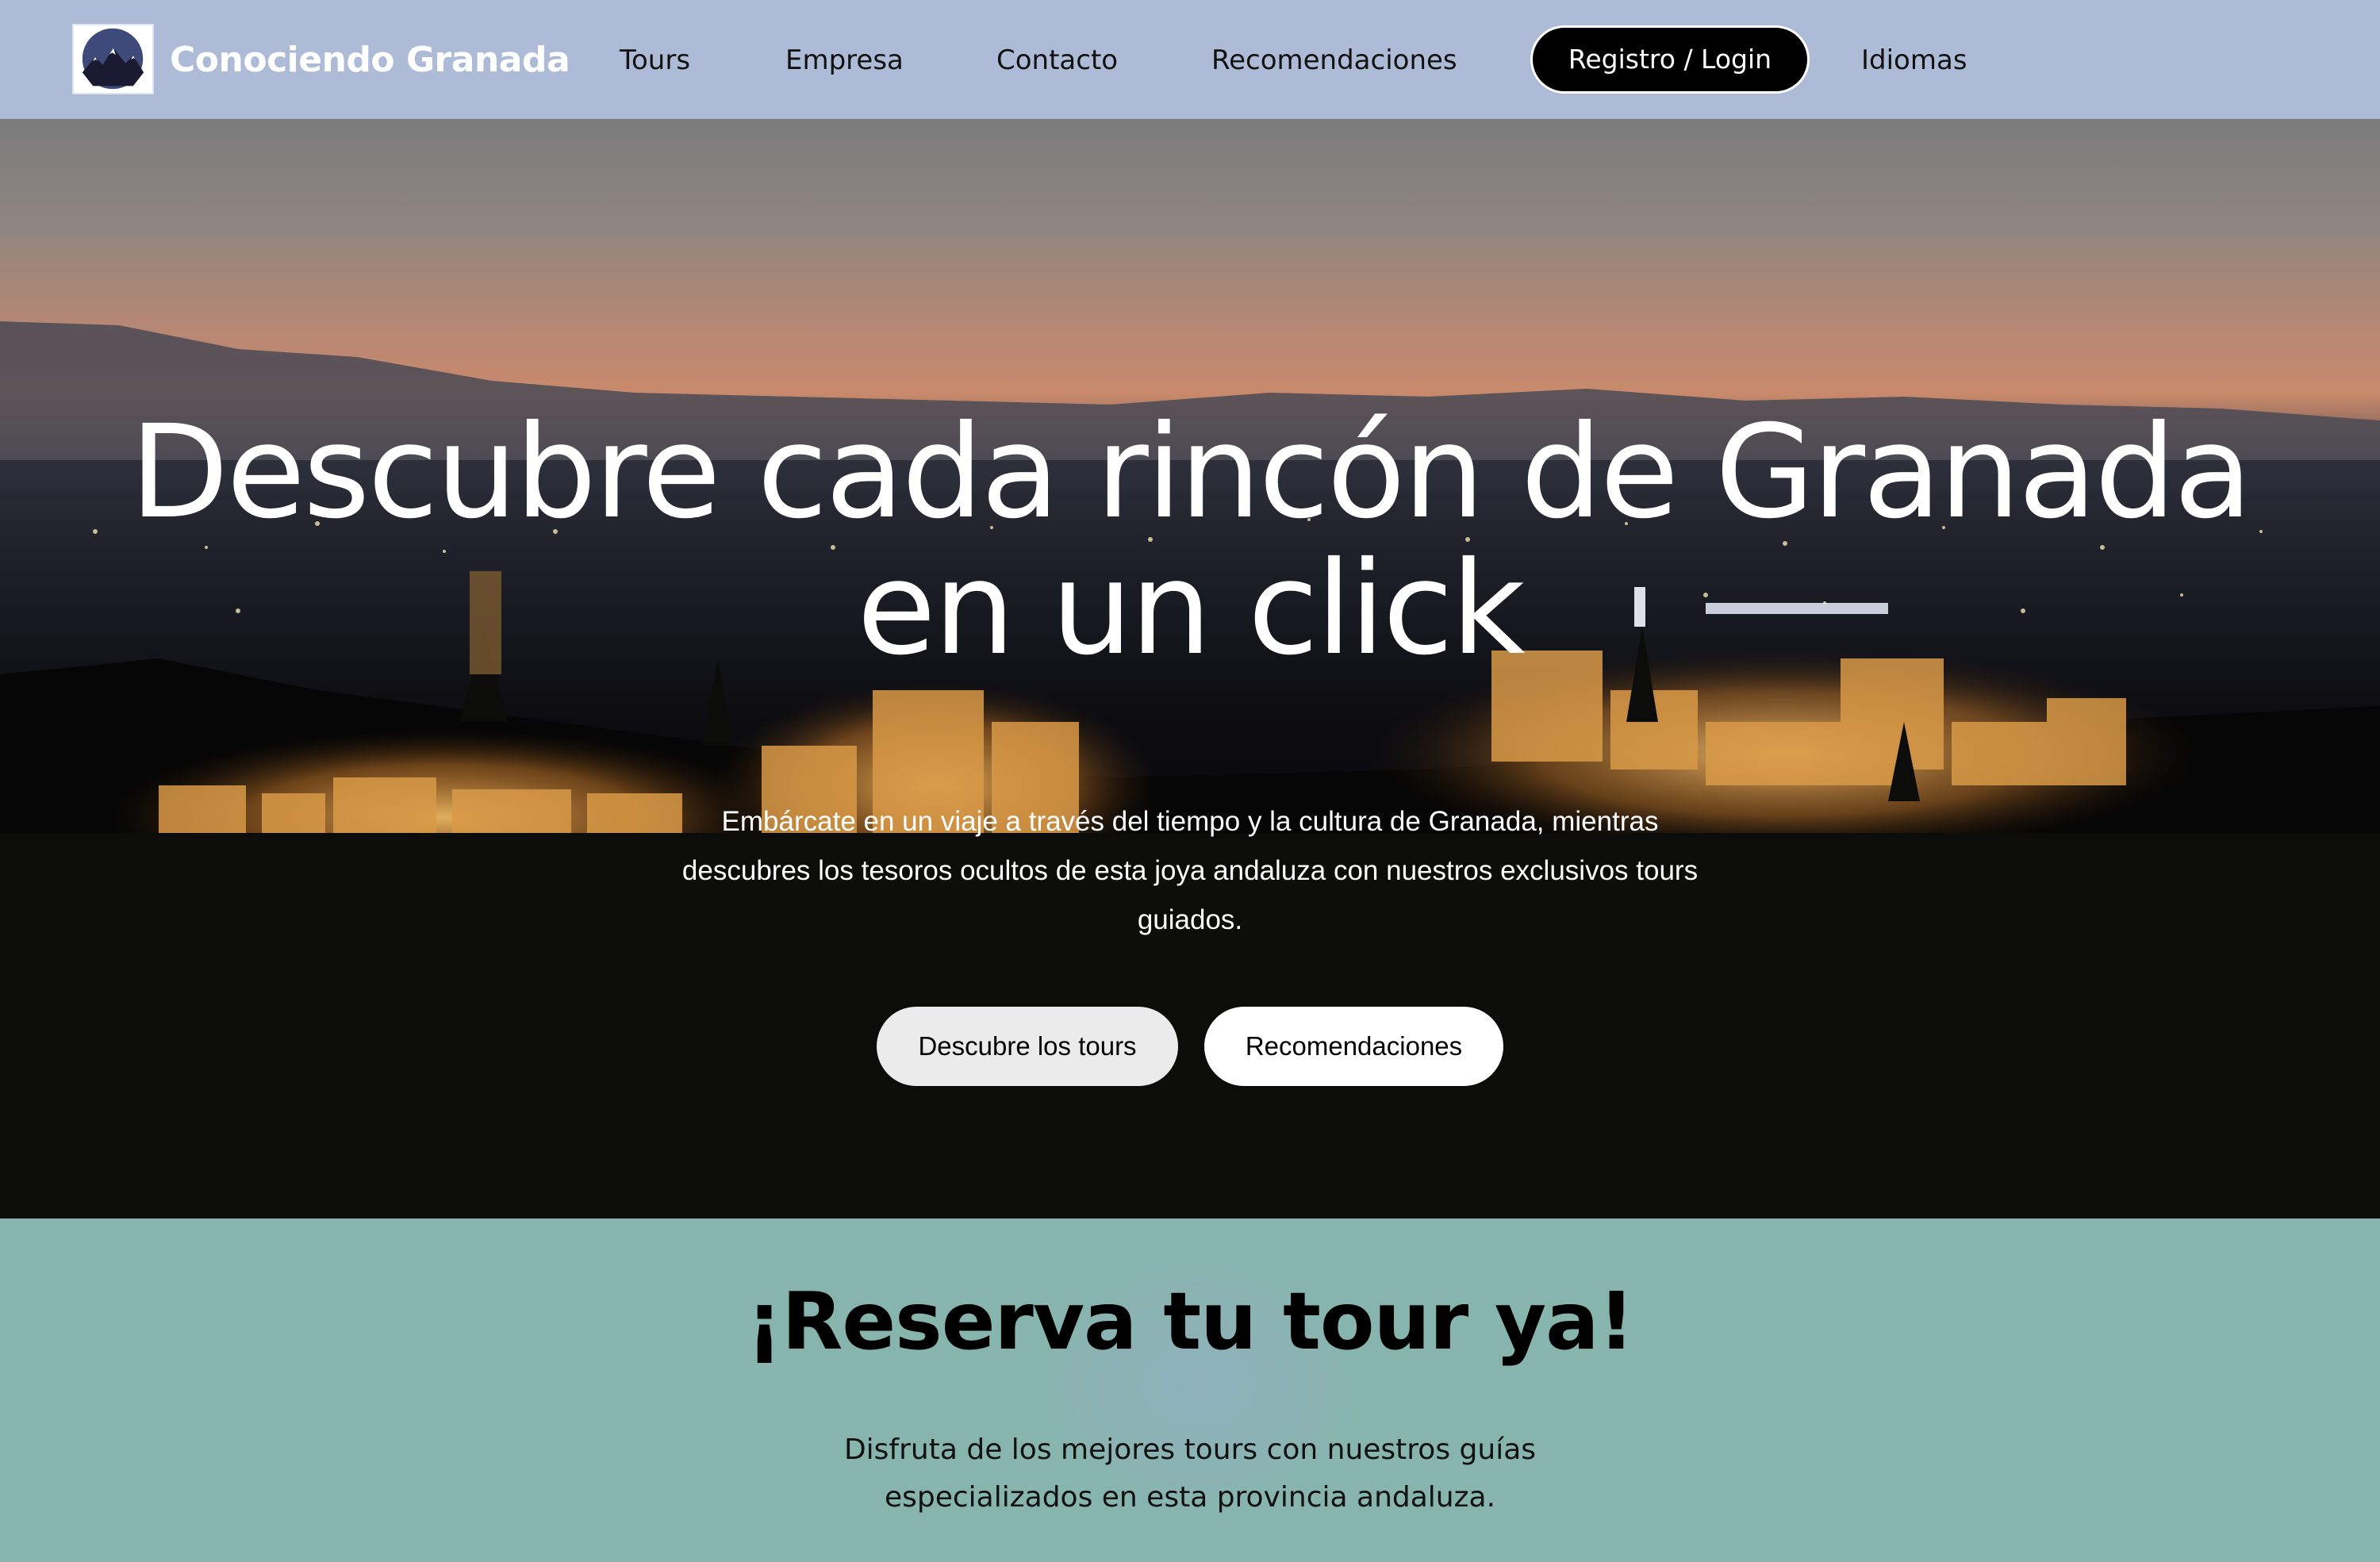  I want to click on nav-contacto-link: Contacto, so click(1057, 60).